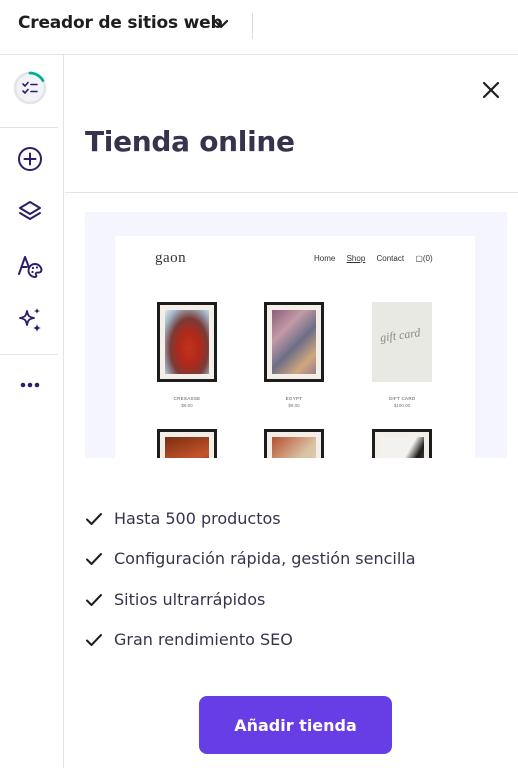 Image resolution: width=518 pixels, height=768 pixels. What do you see at coordinates (30, 385) in the screenshot?
I see `more-horizontal-icon` at bounding box center [30, 385].